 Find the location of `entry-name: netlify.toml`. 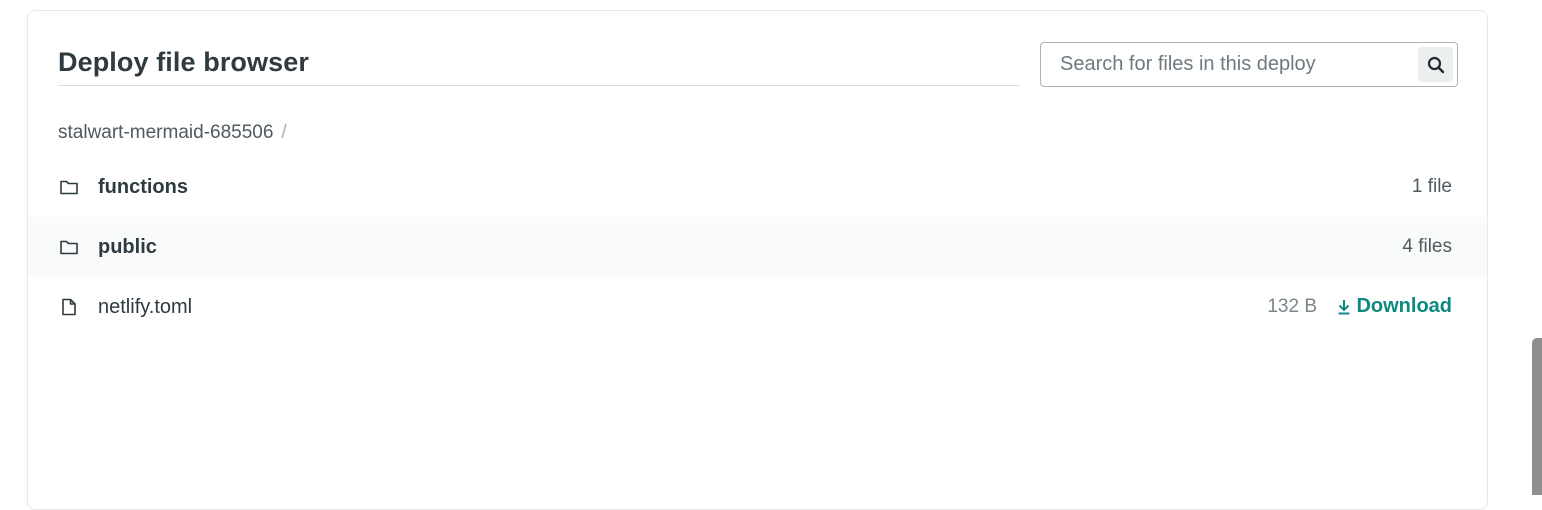

entry-name: netlify.toml is located at coordinates (145, 307).